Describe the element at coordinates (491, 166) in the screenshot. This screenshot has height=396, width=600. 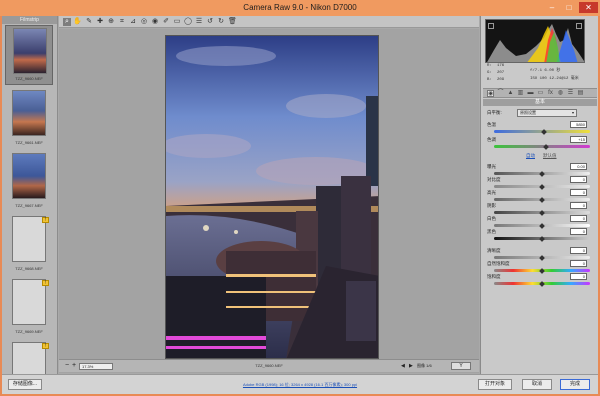
I see `exposure-label: 曝光` at that location.